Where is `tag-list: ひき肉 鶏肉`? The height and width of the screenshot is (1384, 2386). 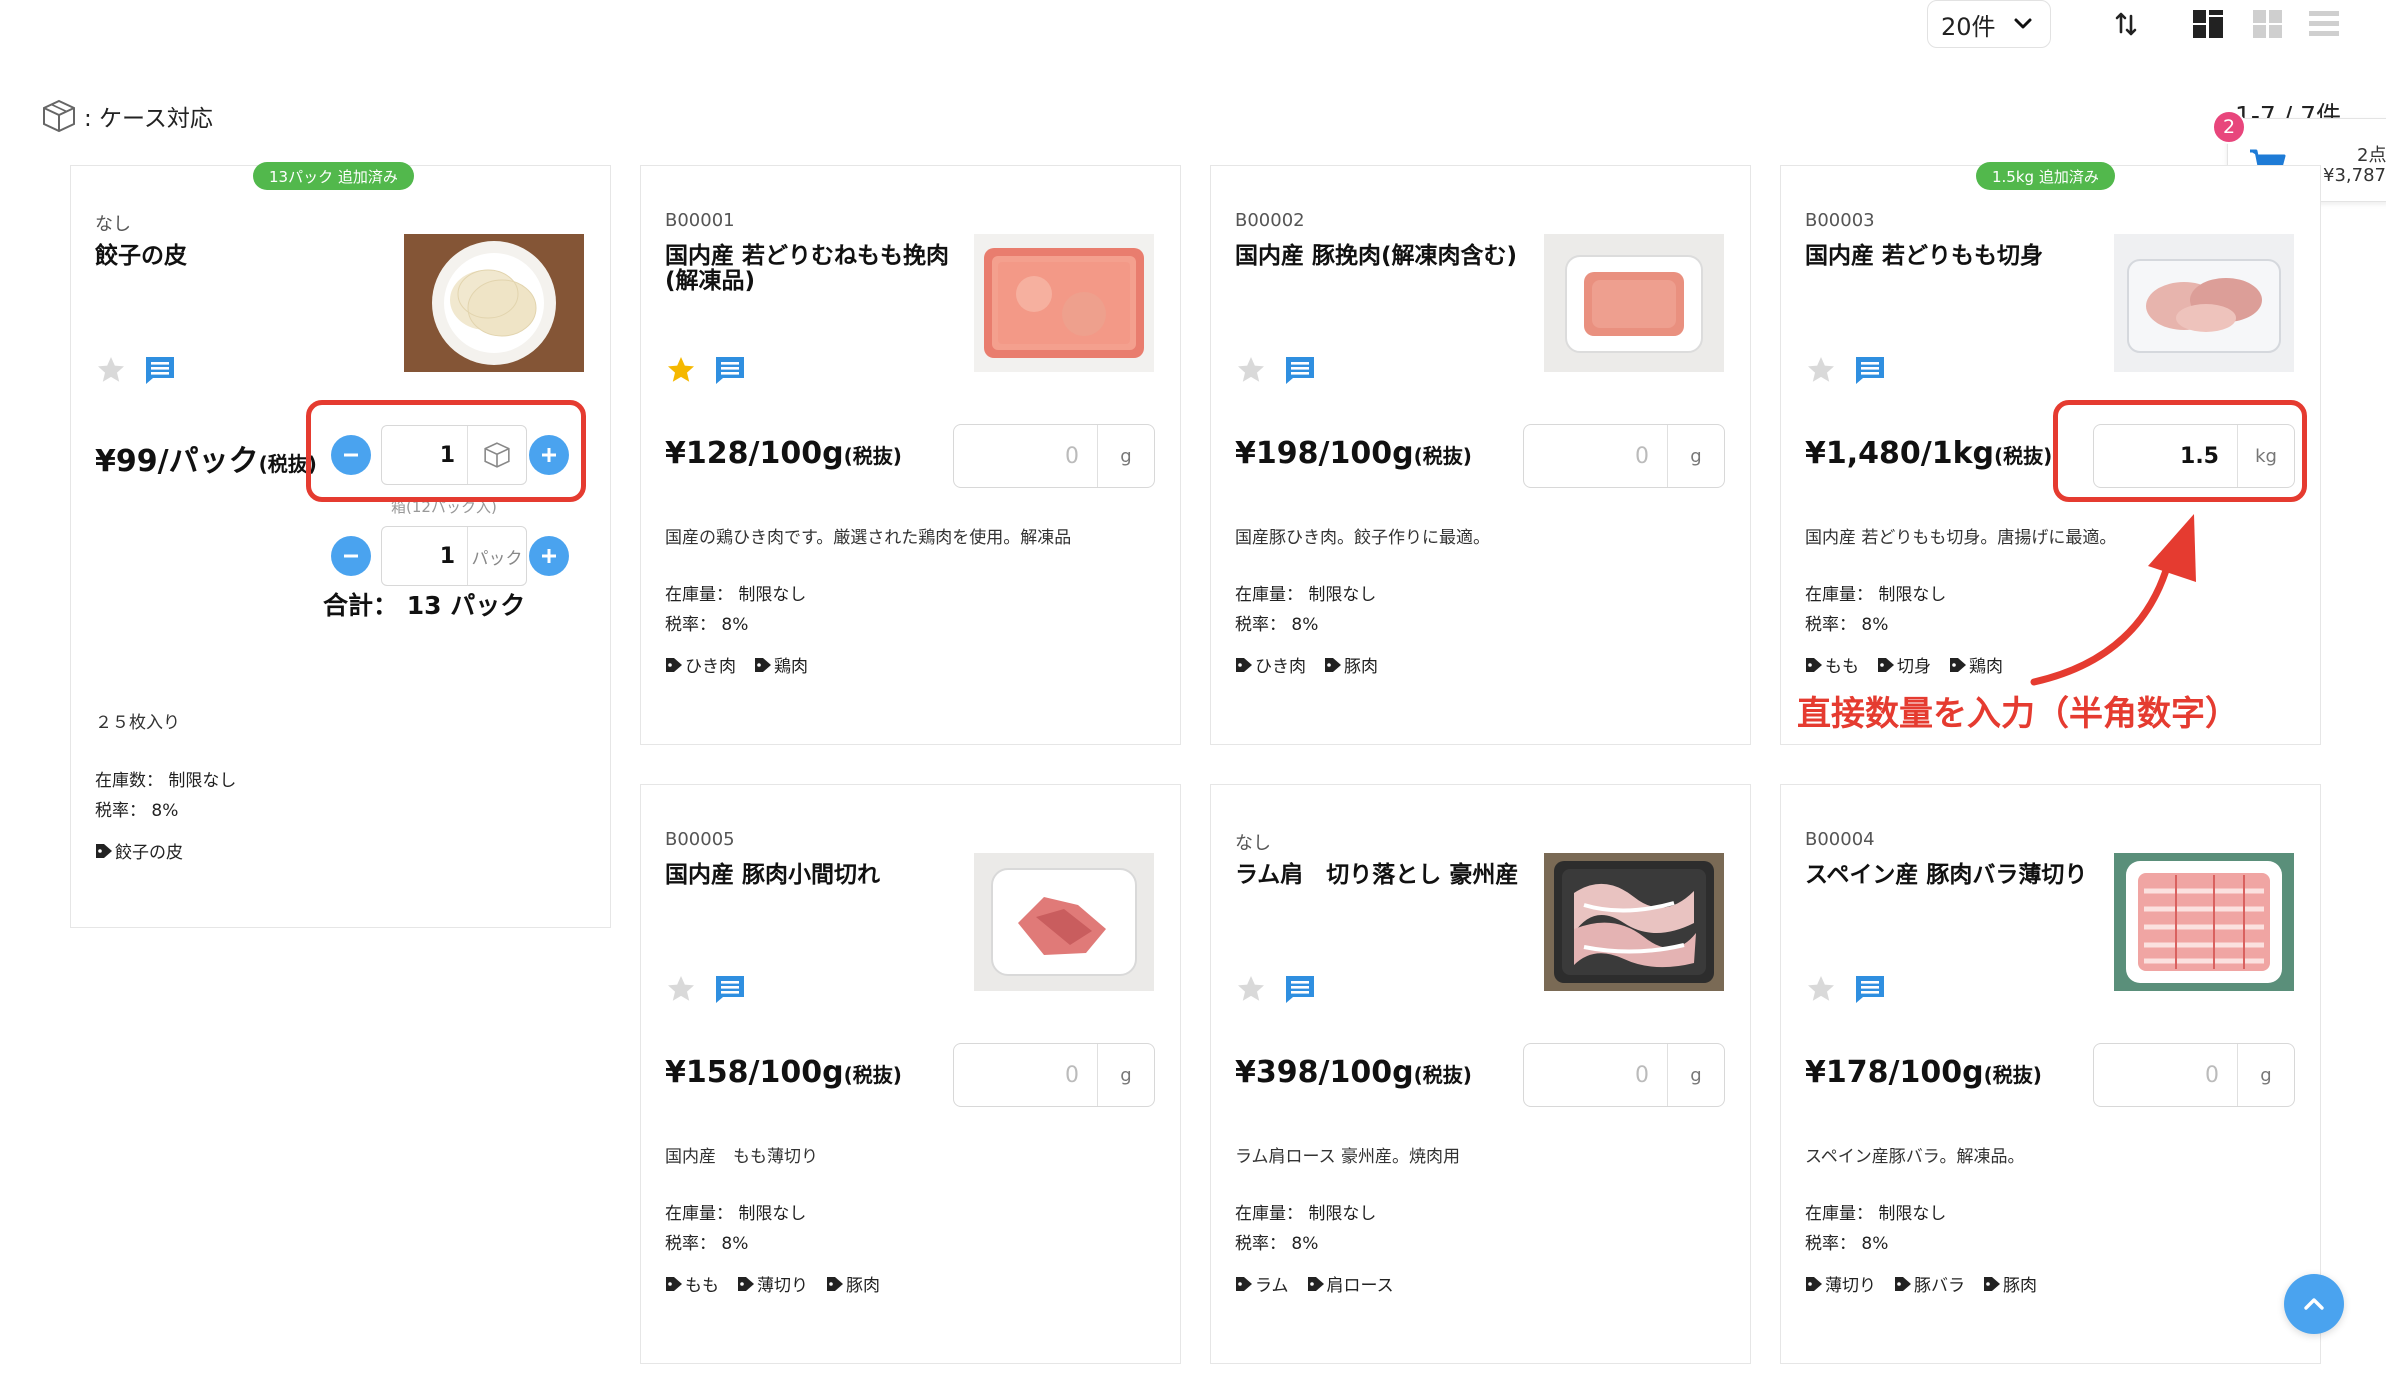
tag-list: ひき肉 鶏肉 is located at coordinates (736, 664).